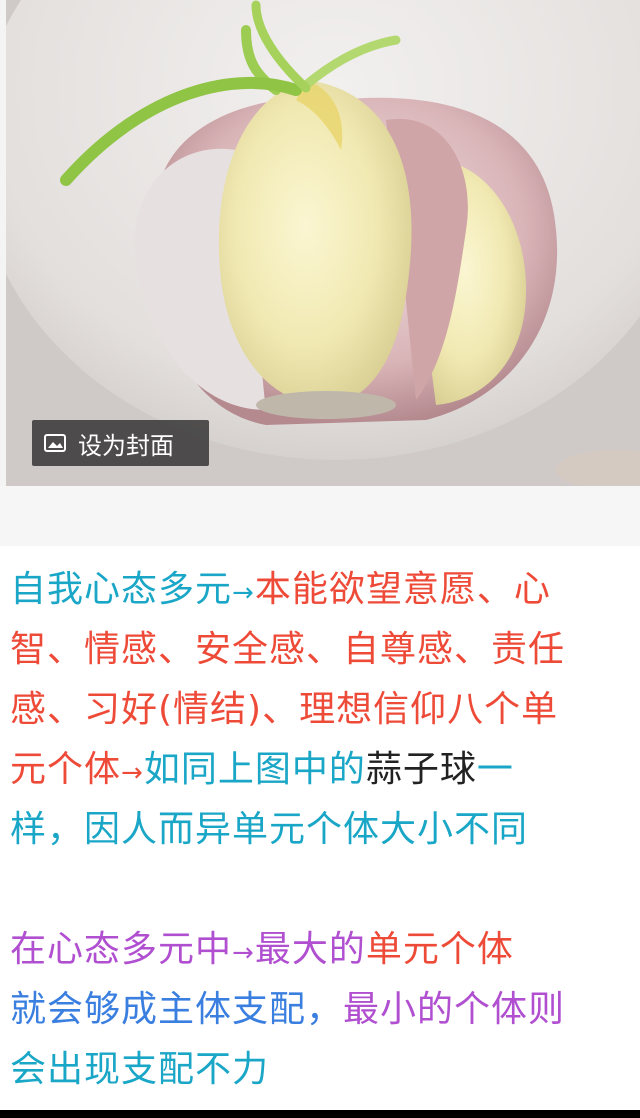 The width and height of the screenshot is (640, 1118). Describe the element at coordinates (439, 949) in the screenshot. I see `text-segment: 单元个体` at that location.